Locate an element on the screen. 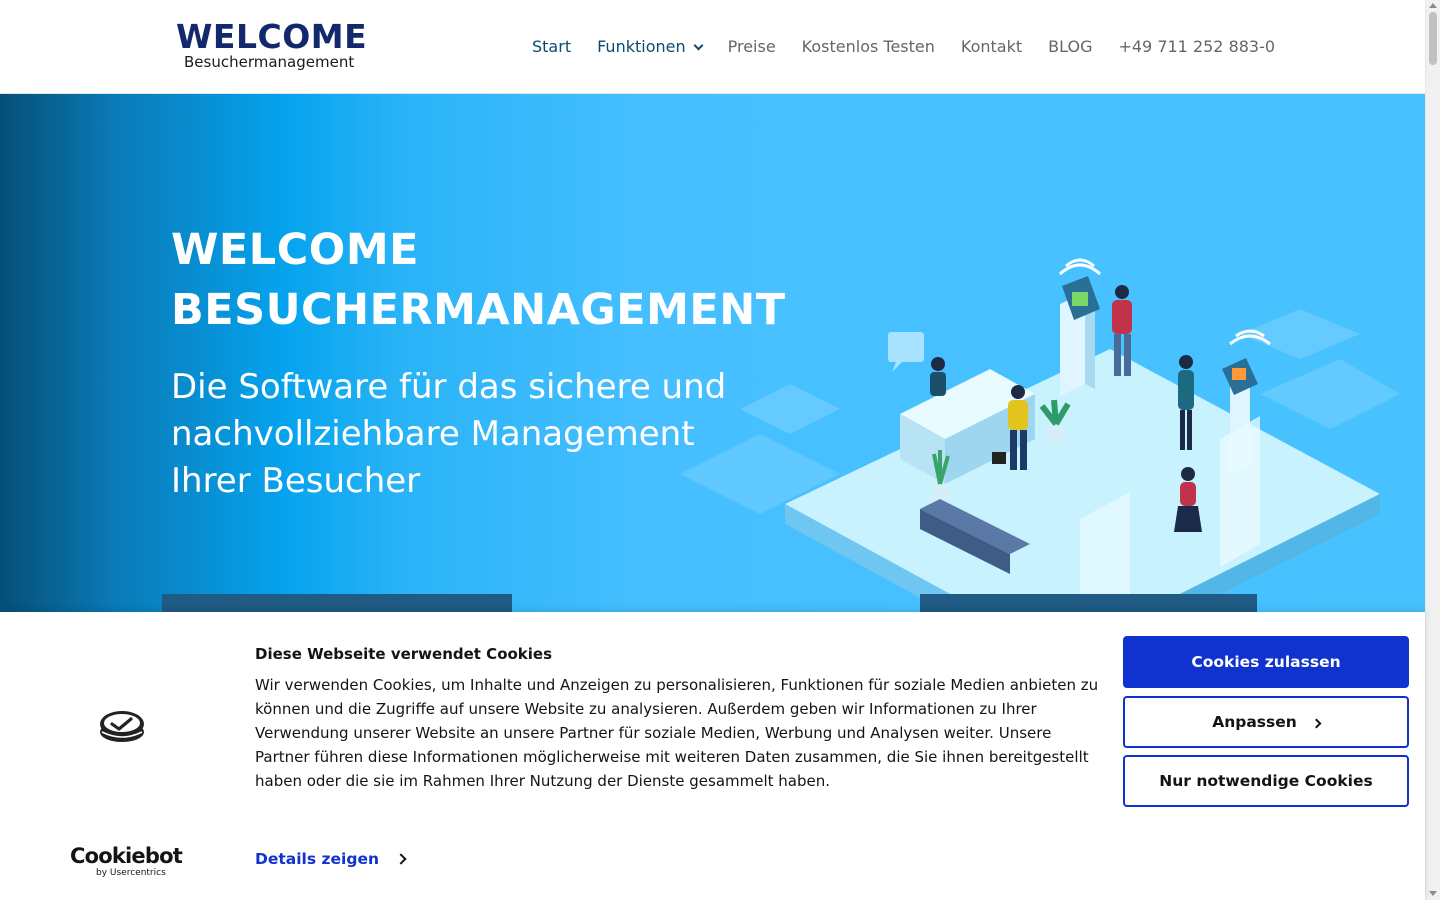 This screenshot has width=1440, height=900. nav-item-label: Kostenlos Testen is located at coordinates (868, 46).